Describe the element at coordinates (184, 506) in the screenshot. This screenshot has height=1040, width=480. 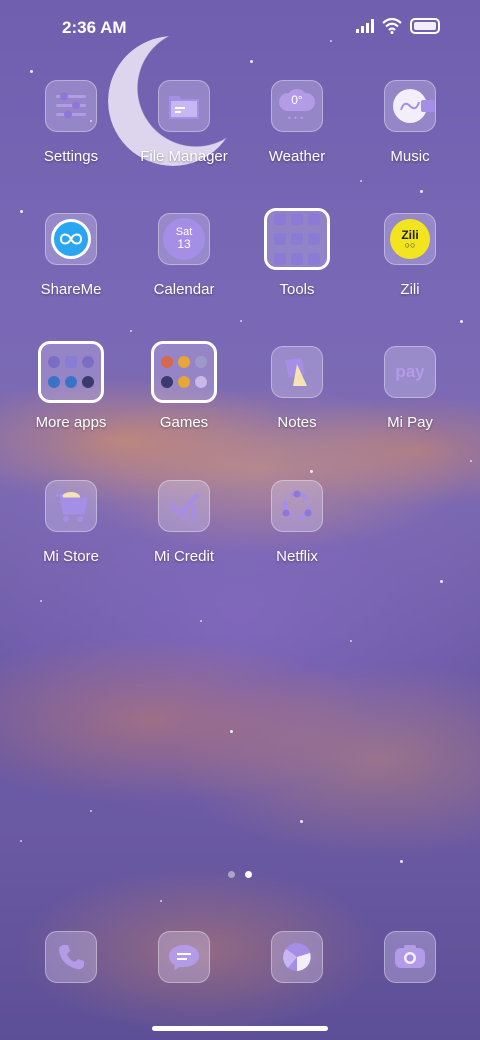
I see `mi-credit-icon` at that location.